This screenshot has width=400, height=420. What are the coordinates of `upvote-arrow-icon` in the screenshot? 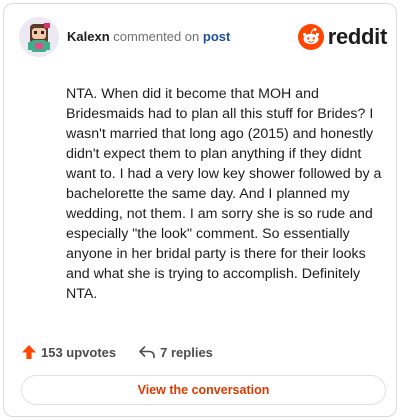 It's located at (29, 352).